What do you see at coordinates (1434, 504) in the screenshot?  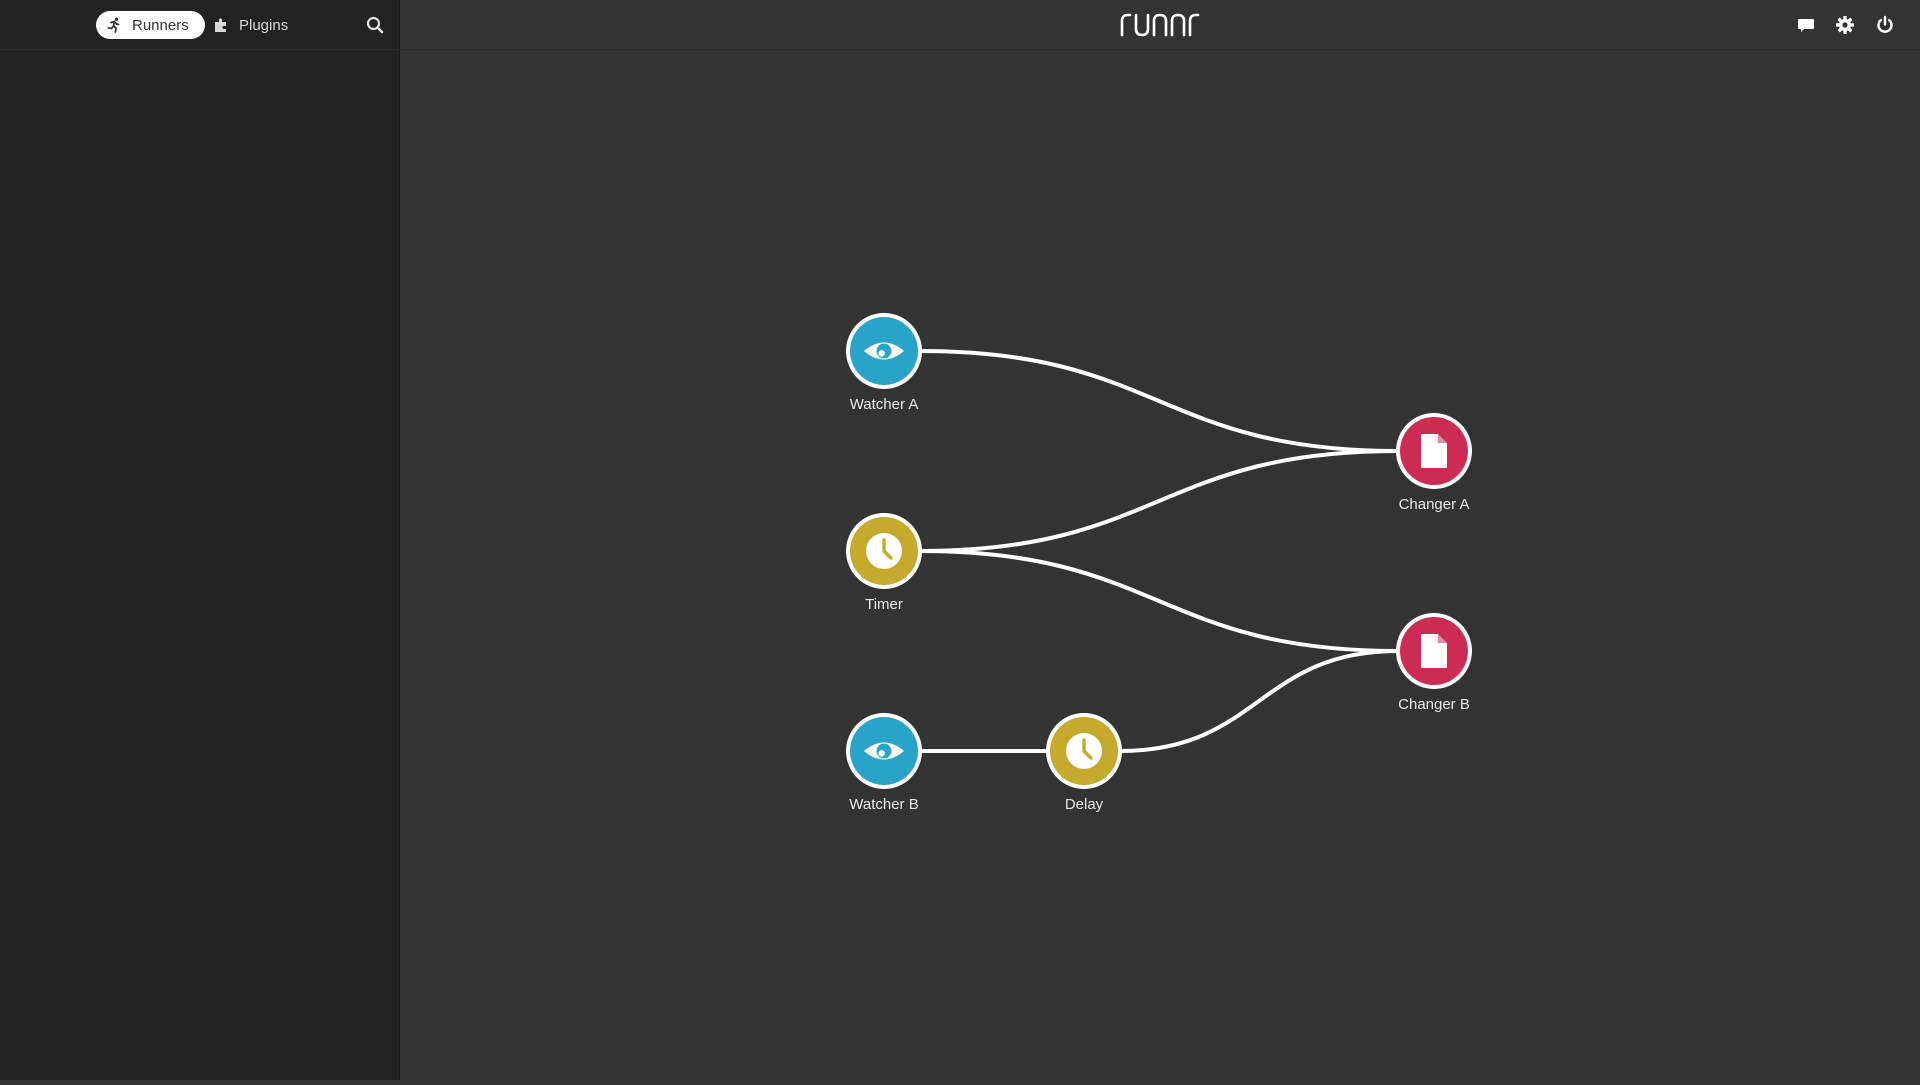 I see `node-label: Changer A` at bounding box center [1434, 504].